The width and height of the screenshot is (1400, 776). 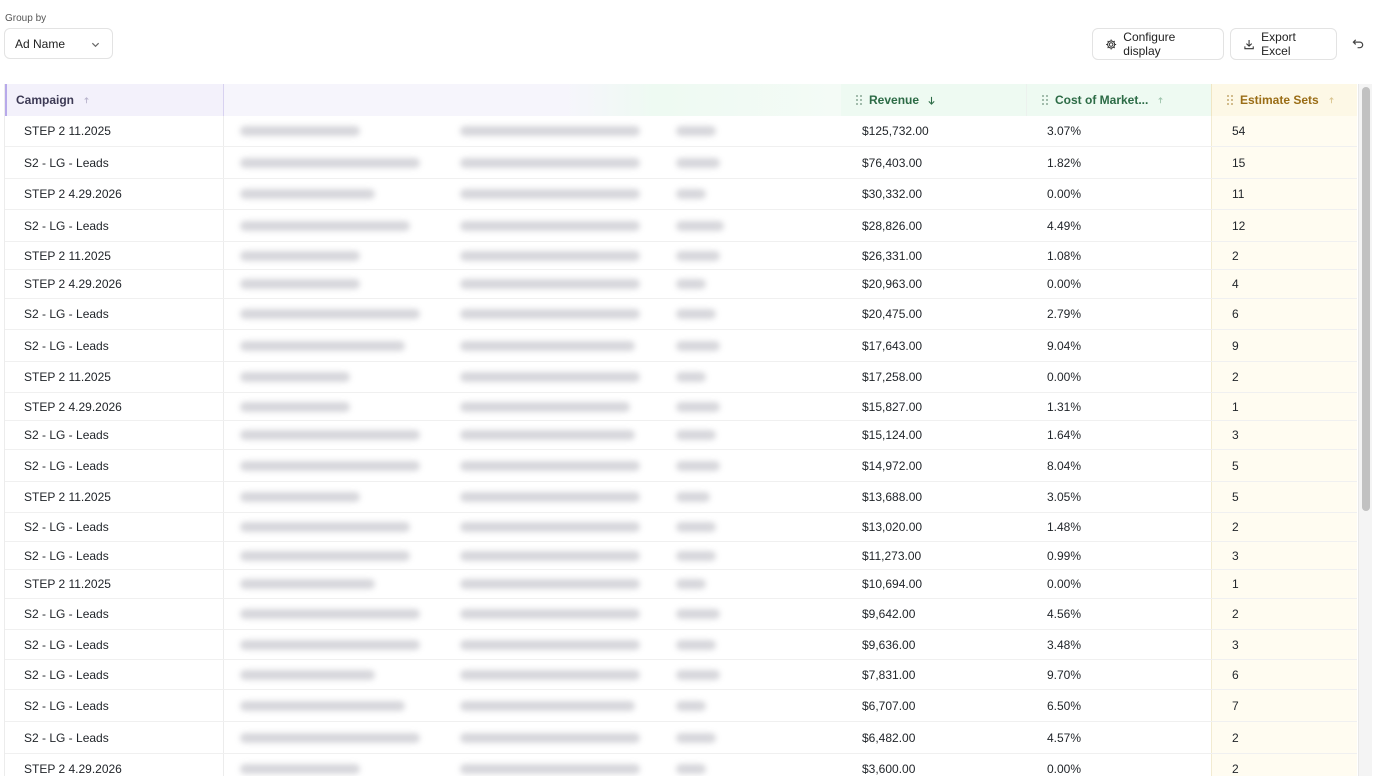 I want to click on column-header-revenue: Revenue, so click(x=934, y=100).